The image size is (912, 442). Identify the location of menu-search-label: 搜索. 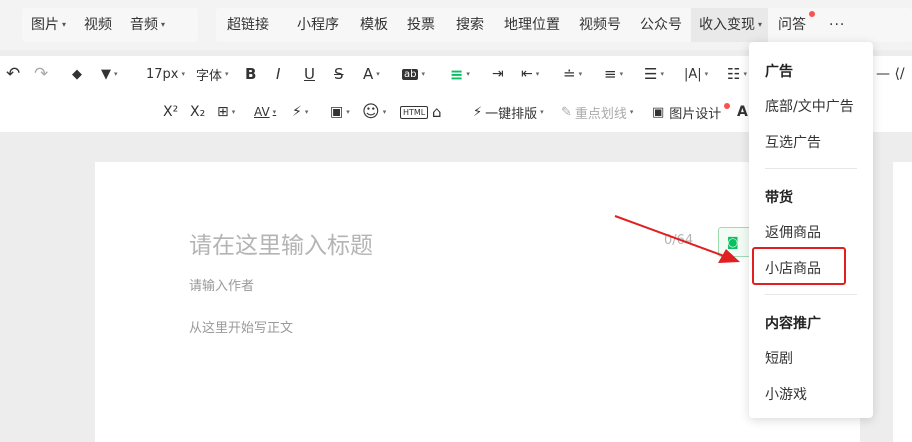
(470, 25).